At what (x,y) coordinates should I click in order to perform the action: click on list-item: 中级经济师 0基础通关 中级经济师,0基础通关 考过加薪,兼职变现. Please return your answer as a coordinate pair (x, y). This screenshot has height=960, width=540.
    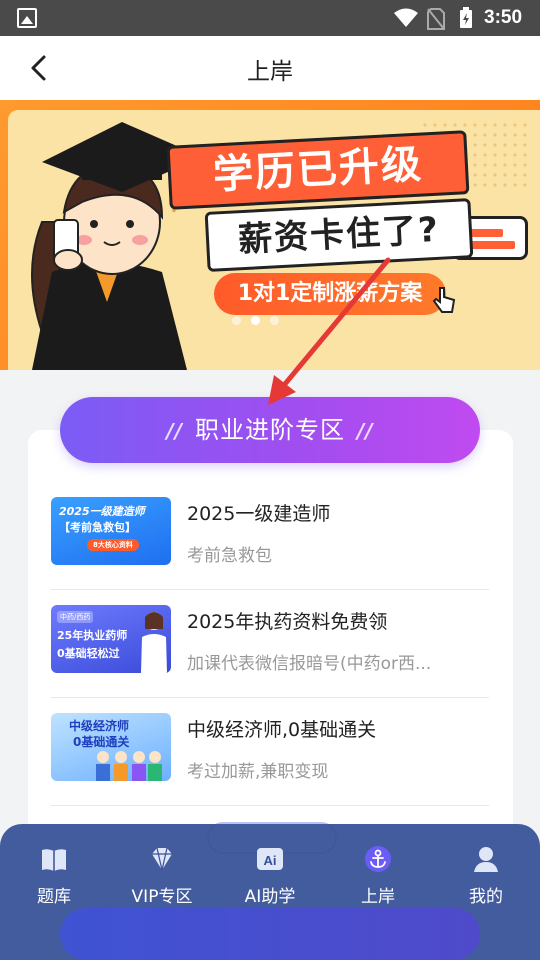
    Looking at the image, I should click on (270, 767).